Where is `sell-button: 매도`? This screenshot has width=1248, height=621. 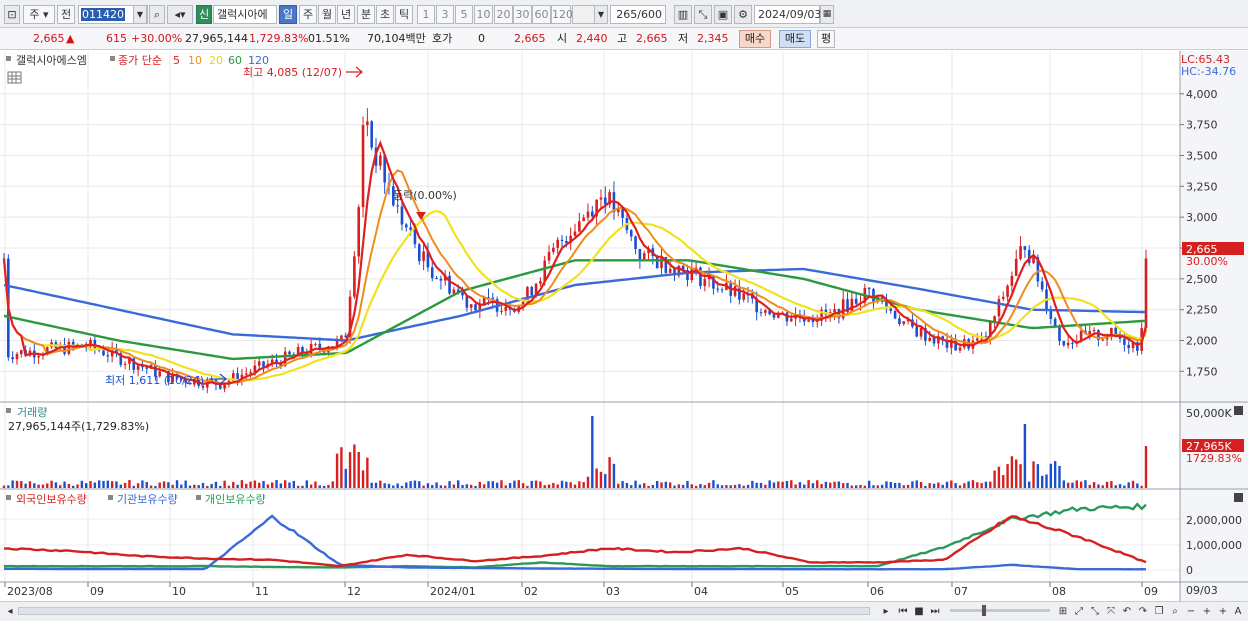
sell-button: 매도 is located at coordinates (795, 39).